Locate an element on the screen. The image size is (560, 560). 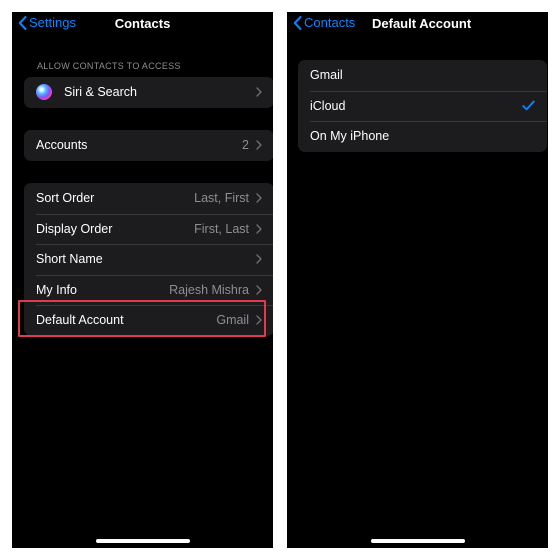
default-account-label: Default Account is located at coordinates (80, 320).